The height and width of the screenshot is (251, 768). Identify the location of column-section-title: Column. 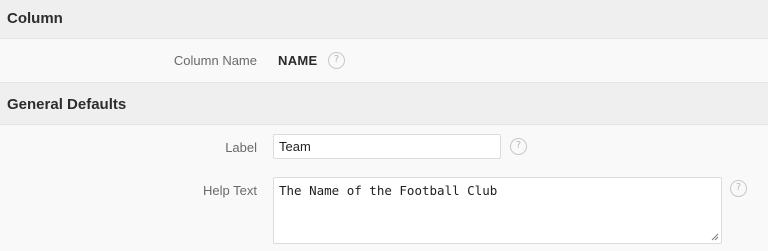
(35, 18).